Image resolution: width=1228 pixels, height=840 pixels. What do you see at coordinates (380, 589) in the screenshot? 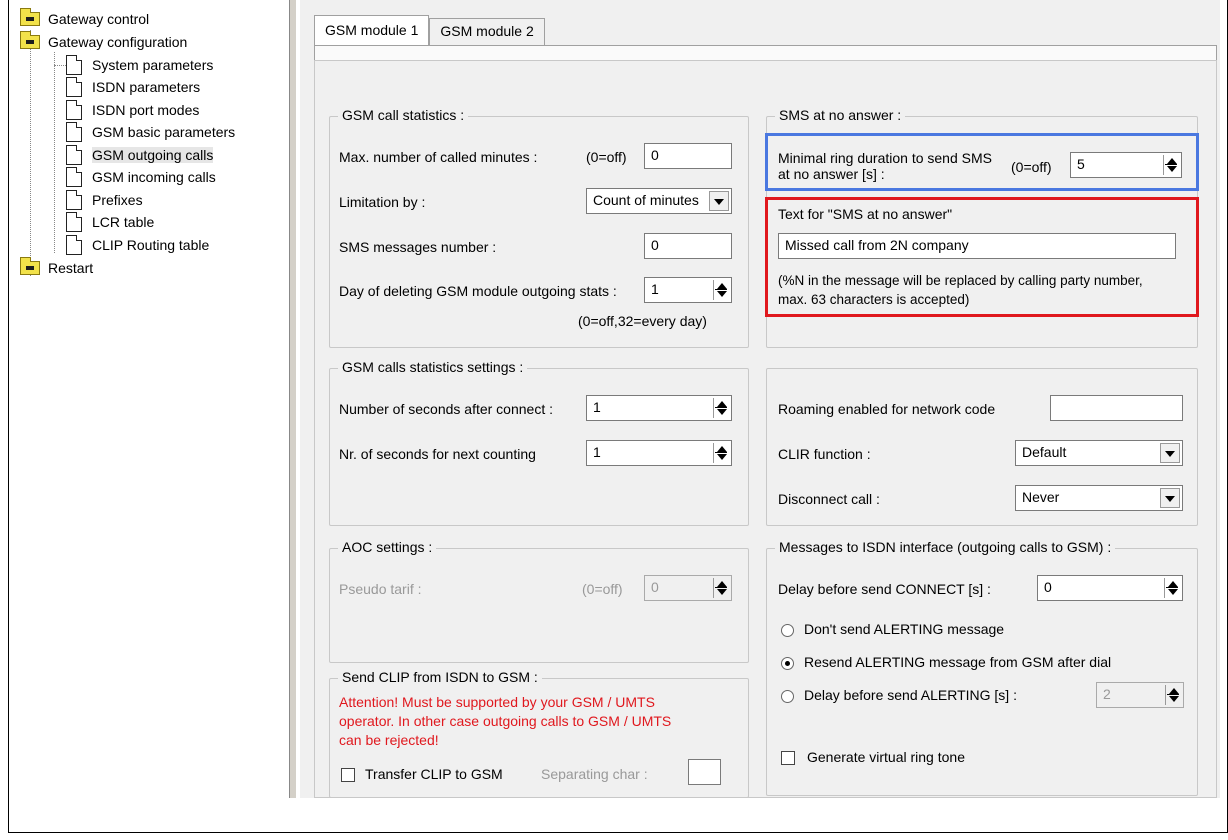
I see `pseudo-tarif-label: Pseudo tarif :` at bounding box center [380, 589].